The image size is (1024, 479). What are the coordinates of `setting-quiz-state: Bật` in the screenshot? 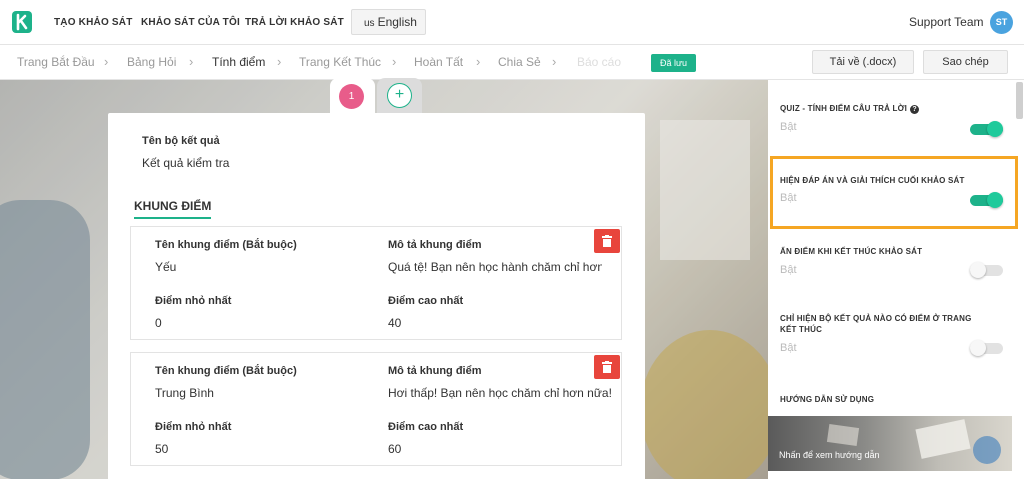 It's located at (788, 127).